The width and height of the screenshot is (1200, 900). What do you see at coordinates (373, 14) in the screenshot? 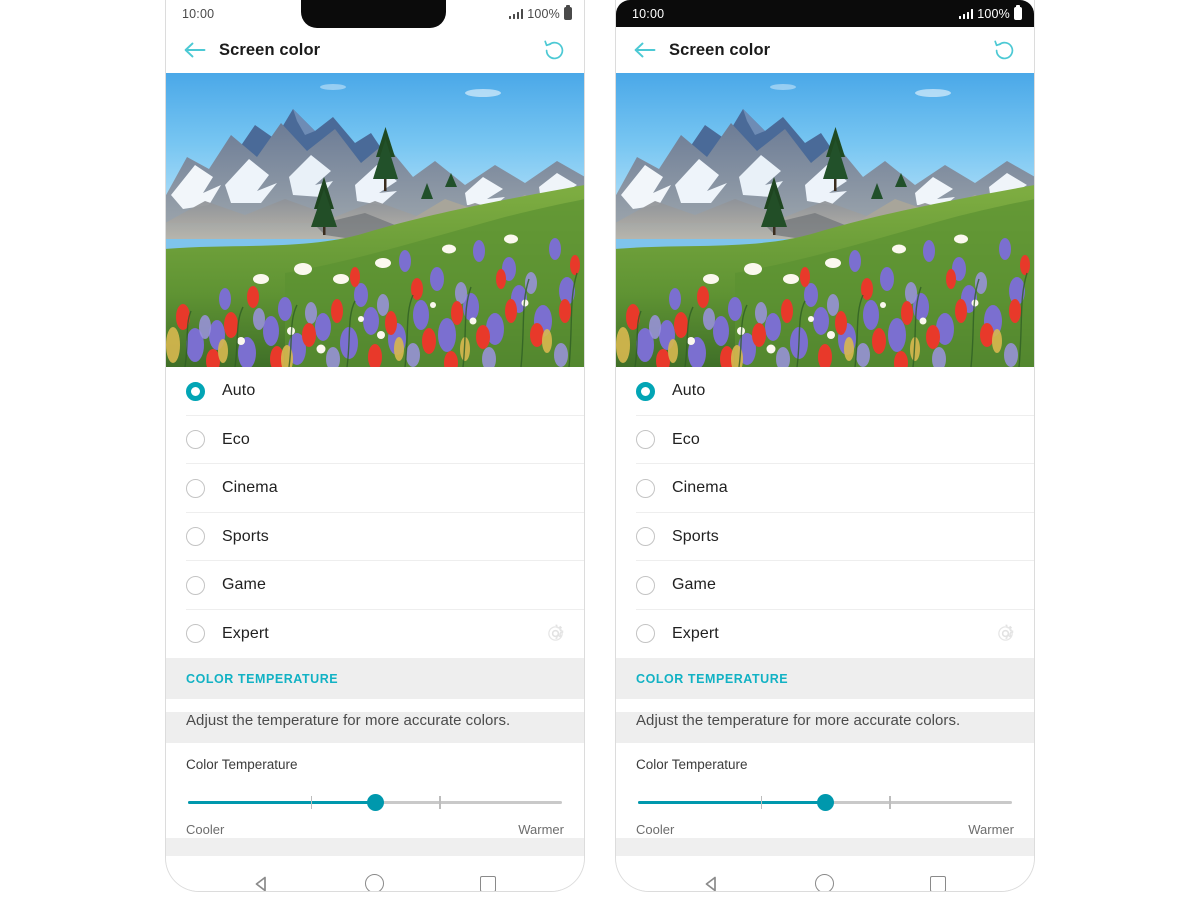
I see `display-notch` at bounding box center [373, 14].